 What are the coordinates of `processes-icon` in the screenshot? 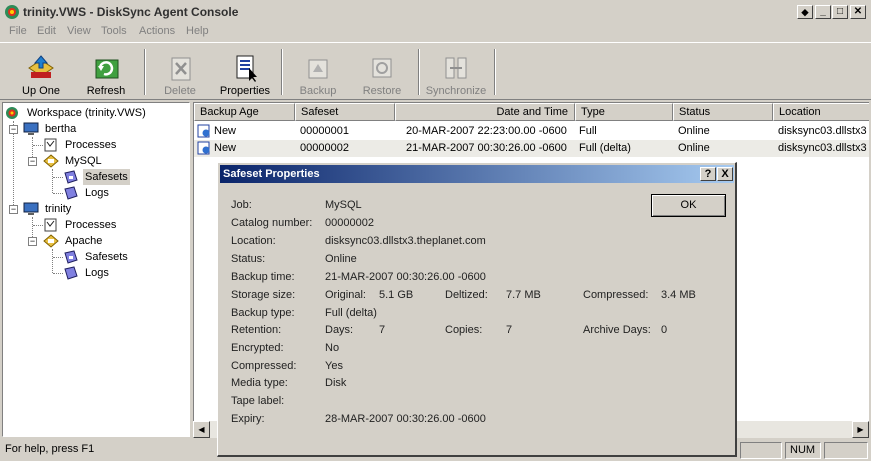 It's located at (50, 225).